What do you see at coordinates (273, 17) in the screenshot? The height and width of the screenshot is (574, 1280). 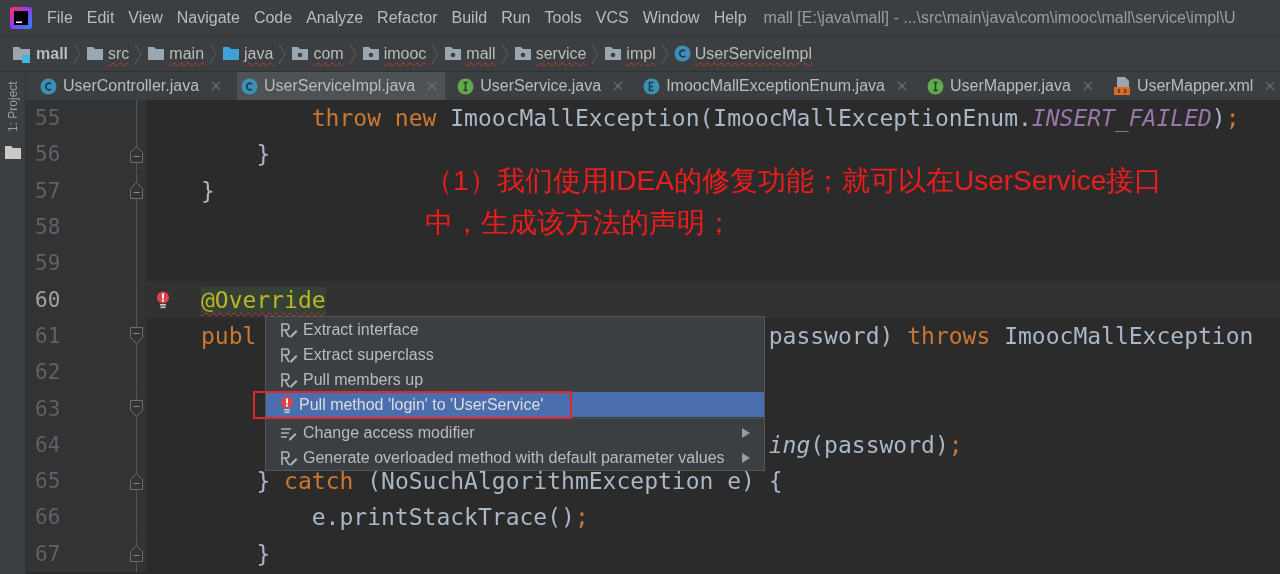 I see `menu-item: Code` at bounding box center [273, 17].